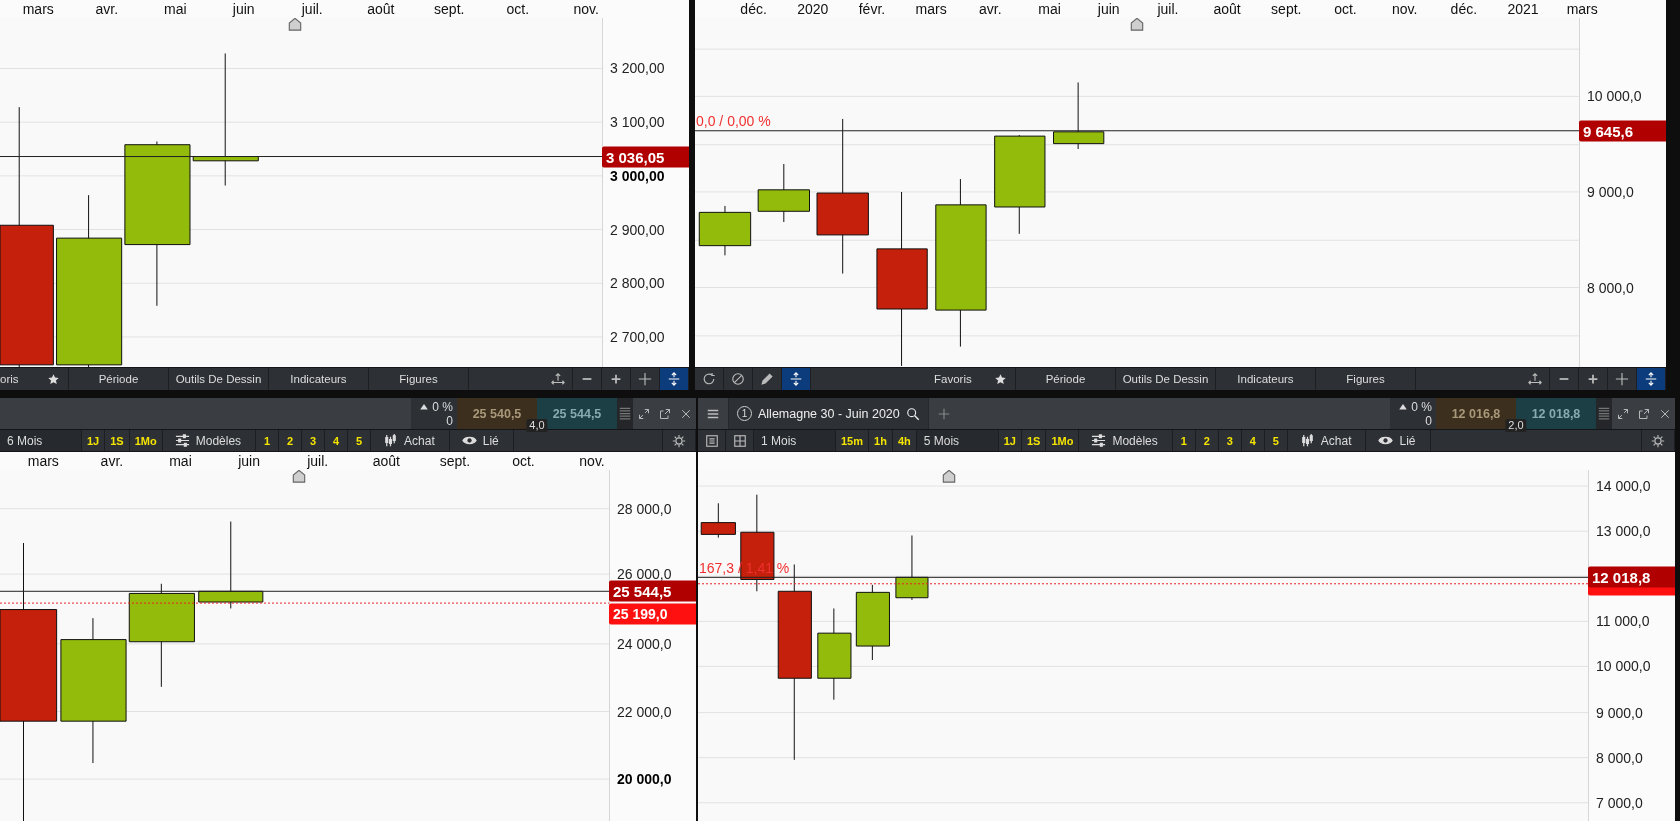  What do you see at coordinates (966, 379) in the screenshot?
I see `favorites-button: Favoris` at bounding box center [966, 379].